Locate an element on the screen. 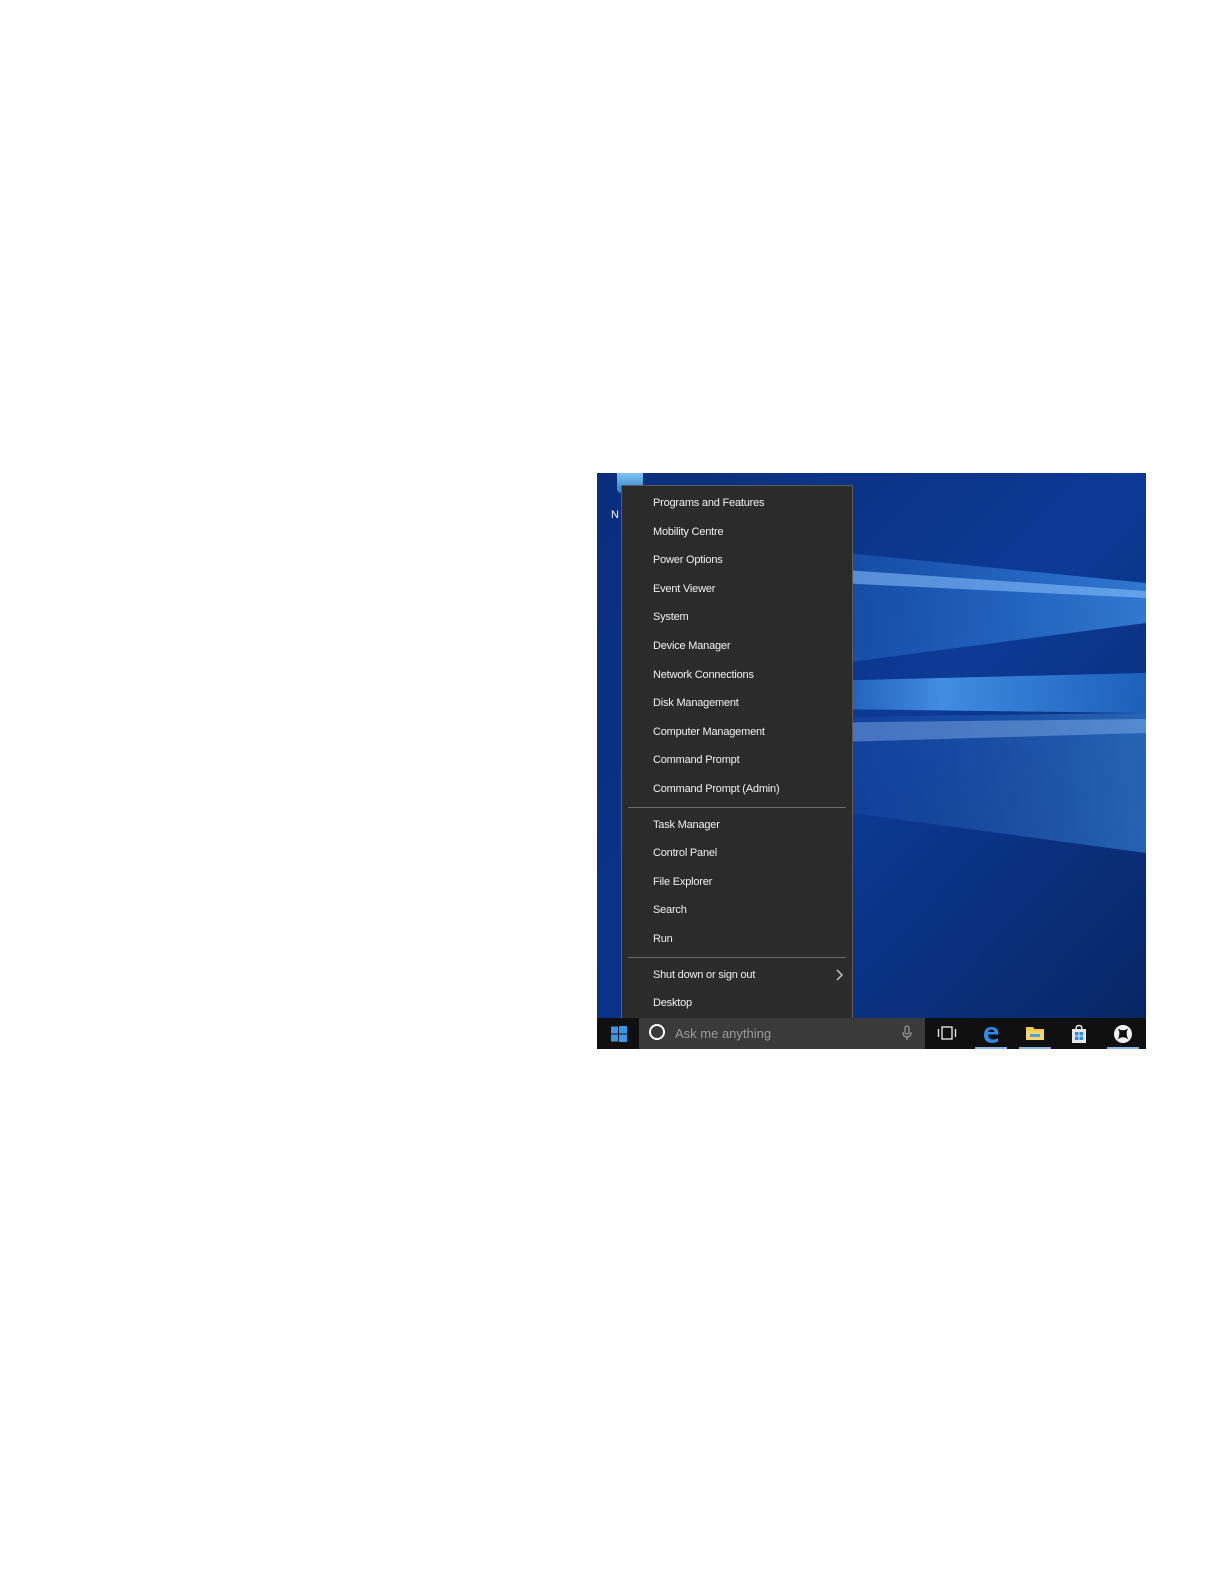 Image resolution: width=1224 pixels, height=1584 pixels. taskbar-edge-button is located at coordinates (991, 1033).